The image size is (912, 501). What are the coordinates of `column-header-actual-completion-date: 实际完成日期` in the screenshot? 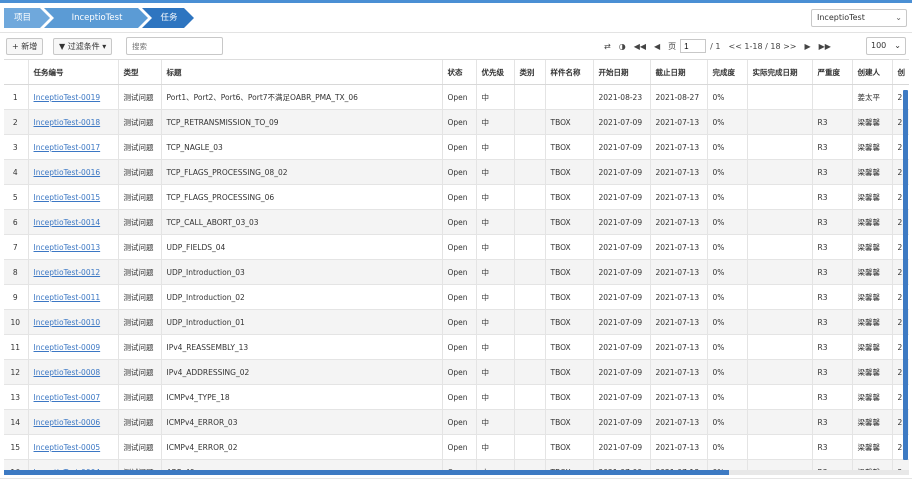 It's located at (780, 72).